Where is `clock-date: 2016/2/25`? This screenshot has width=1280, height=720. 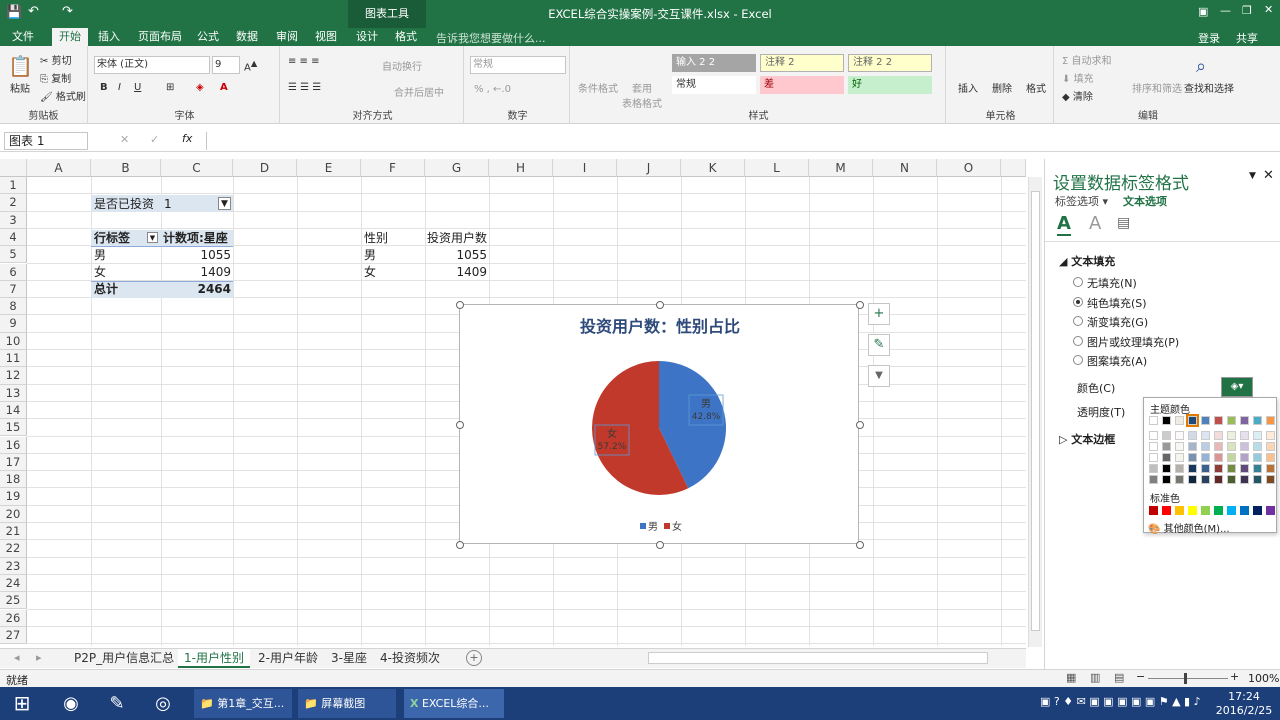 clock-date: 2016/2/25 is located at coordinates (1244, 710).